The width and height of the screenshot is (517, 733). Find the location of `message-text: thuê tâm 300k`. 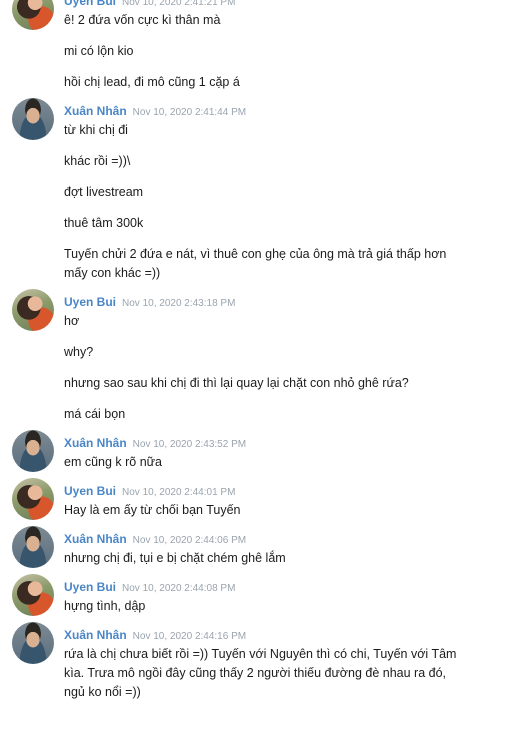

message-text: thuê tâm 300k is located at coordinates (104, 223).